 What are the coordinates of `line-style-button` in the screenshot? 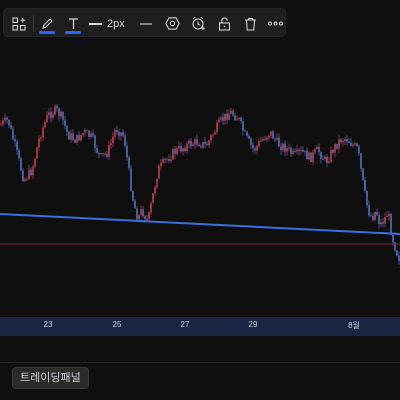 It's located at (146, 23).